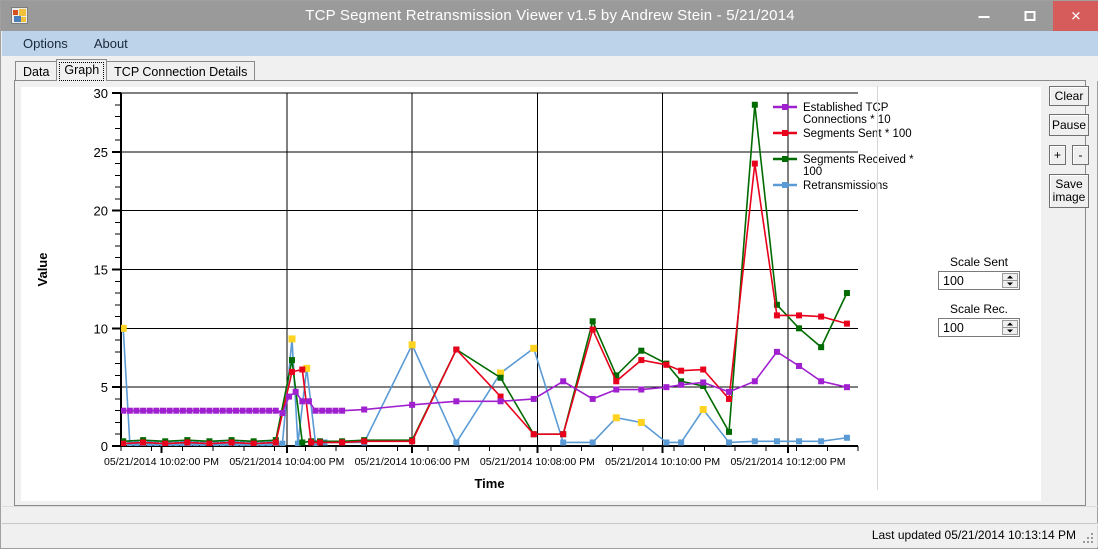 Image resolution: width=1098 pixels, height=549 pixels. Describe the element at coordinates (111, 43) in the screenshot. I see `menu-item-about: About` at that location.